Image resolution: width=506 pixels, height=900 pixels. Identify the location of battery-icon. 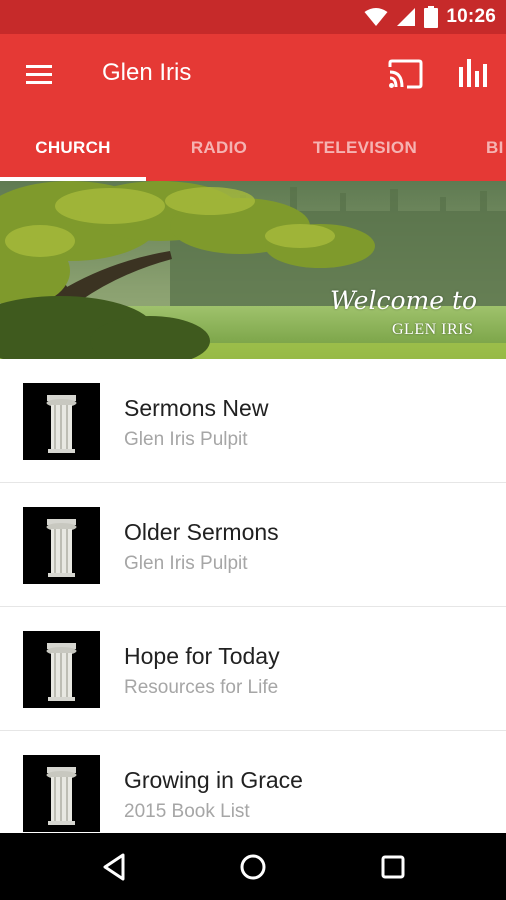
(431, 17).